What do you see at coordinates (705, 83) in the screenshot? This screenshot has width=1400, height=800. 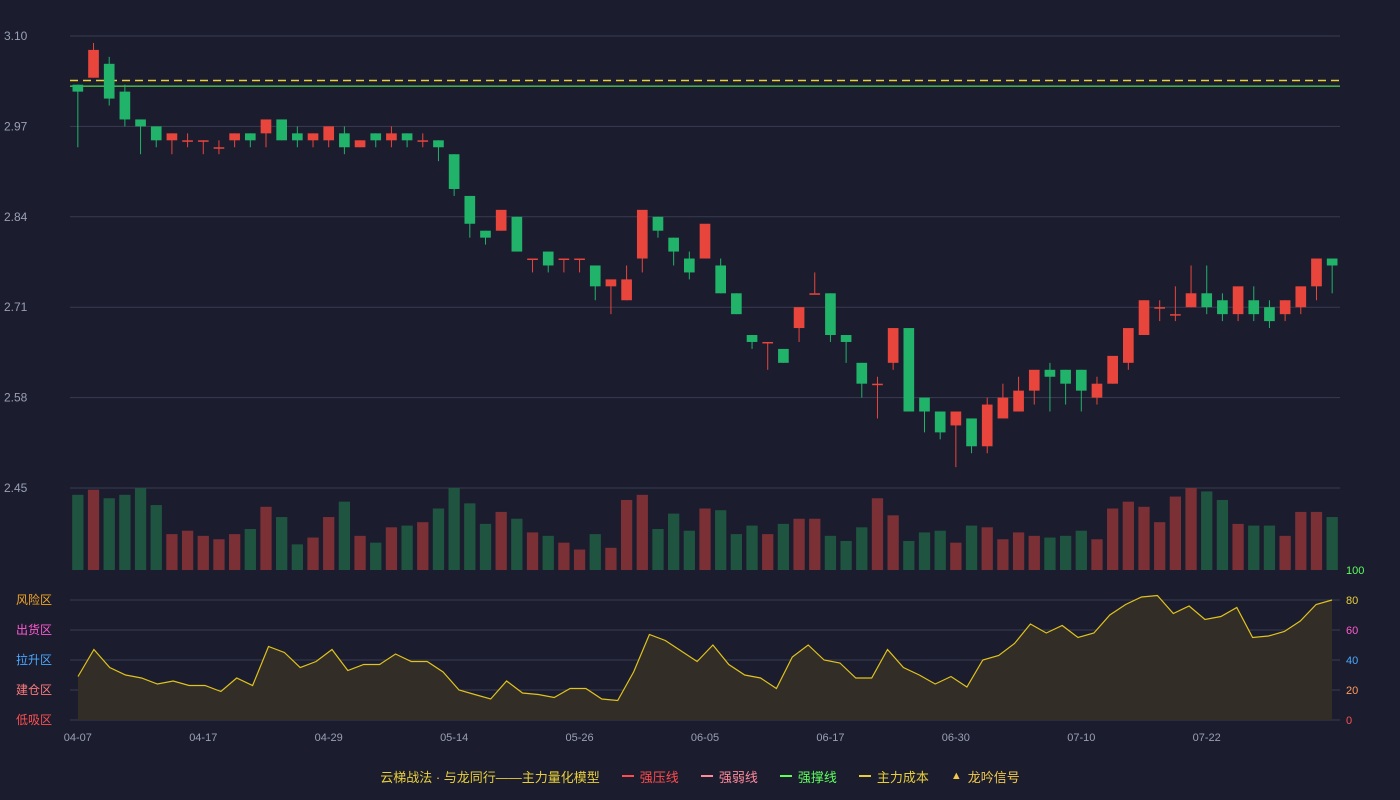 I see `horizontal-level-lines` at bounding box center [705, 83].